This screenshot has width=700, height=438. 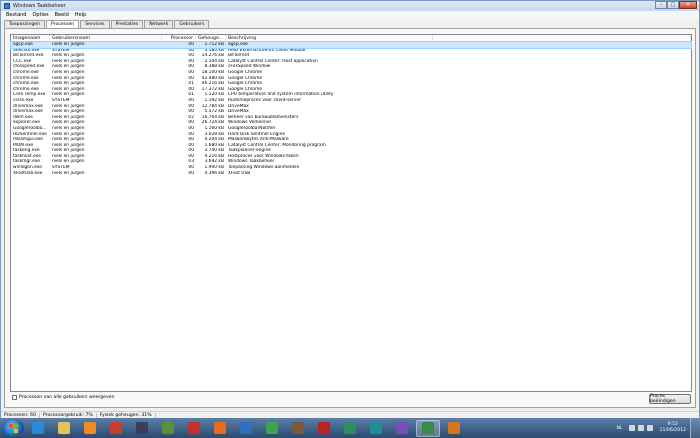 I want to click on show-all-users-option: Processen van alle gebruikers weergeven, so click(x=63, y=397).